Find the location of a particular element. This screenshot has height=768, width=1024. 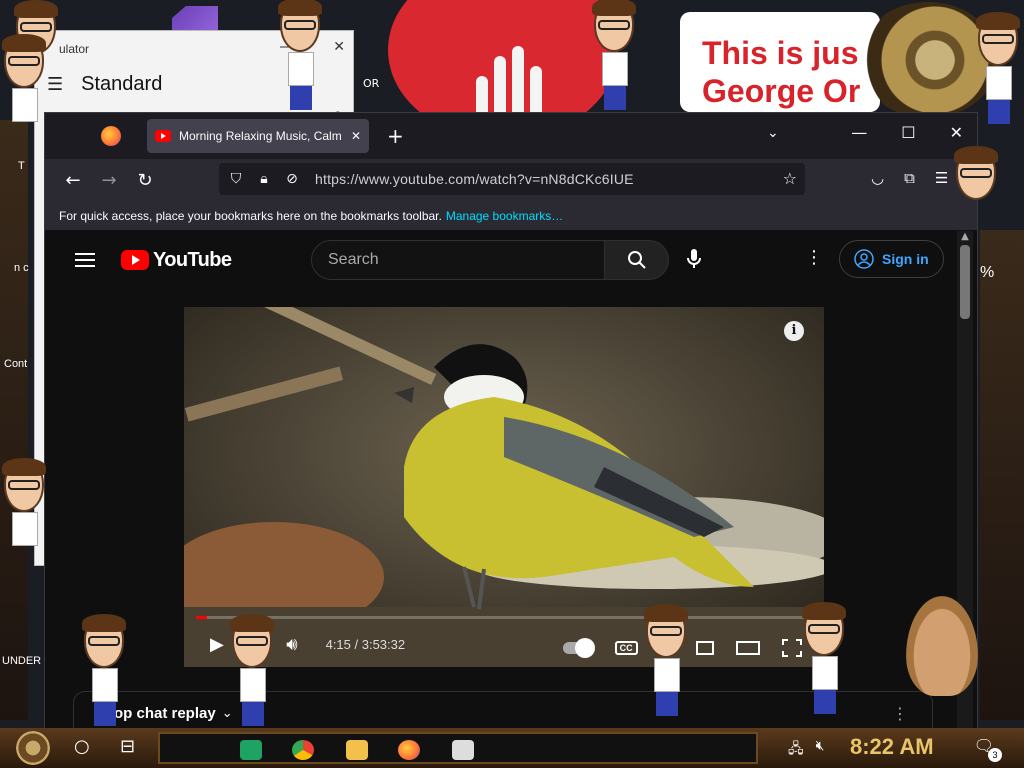

subtitles-button: CC is located at coordinates (626, 647).